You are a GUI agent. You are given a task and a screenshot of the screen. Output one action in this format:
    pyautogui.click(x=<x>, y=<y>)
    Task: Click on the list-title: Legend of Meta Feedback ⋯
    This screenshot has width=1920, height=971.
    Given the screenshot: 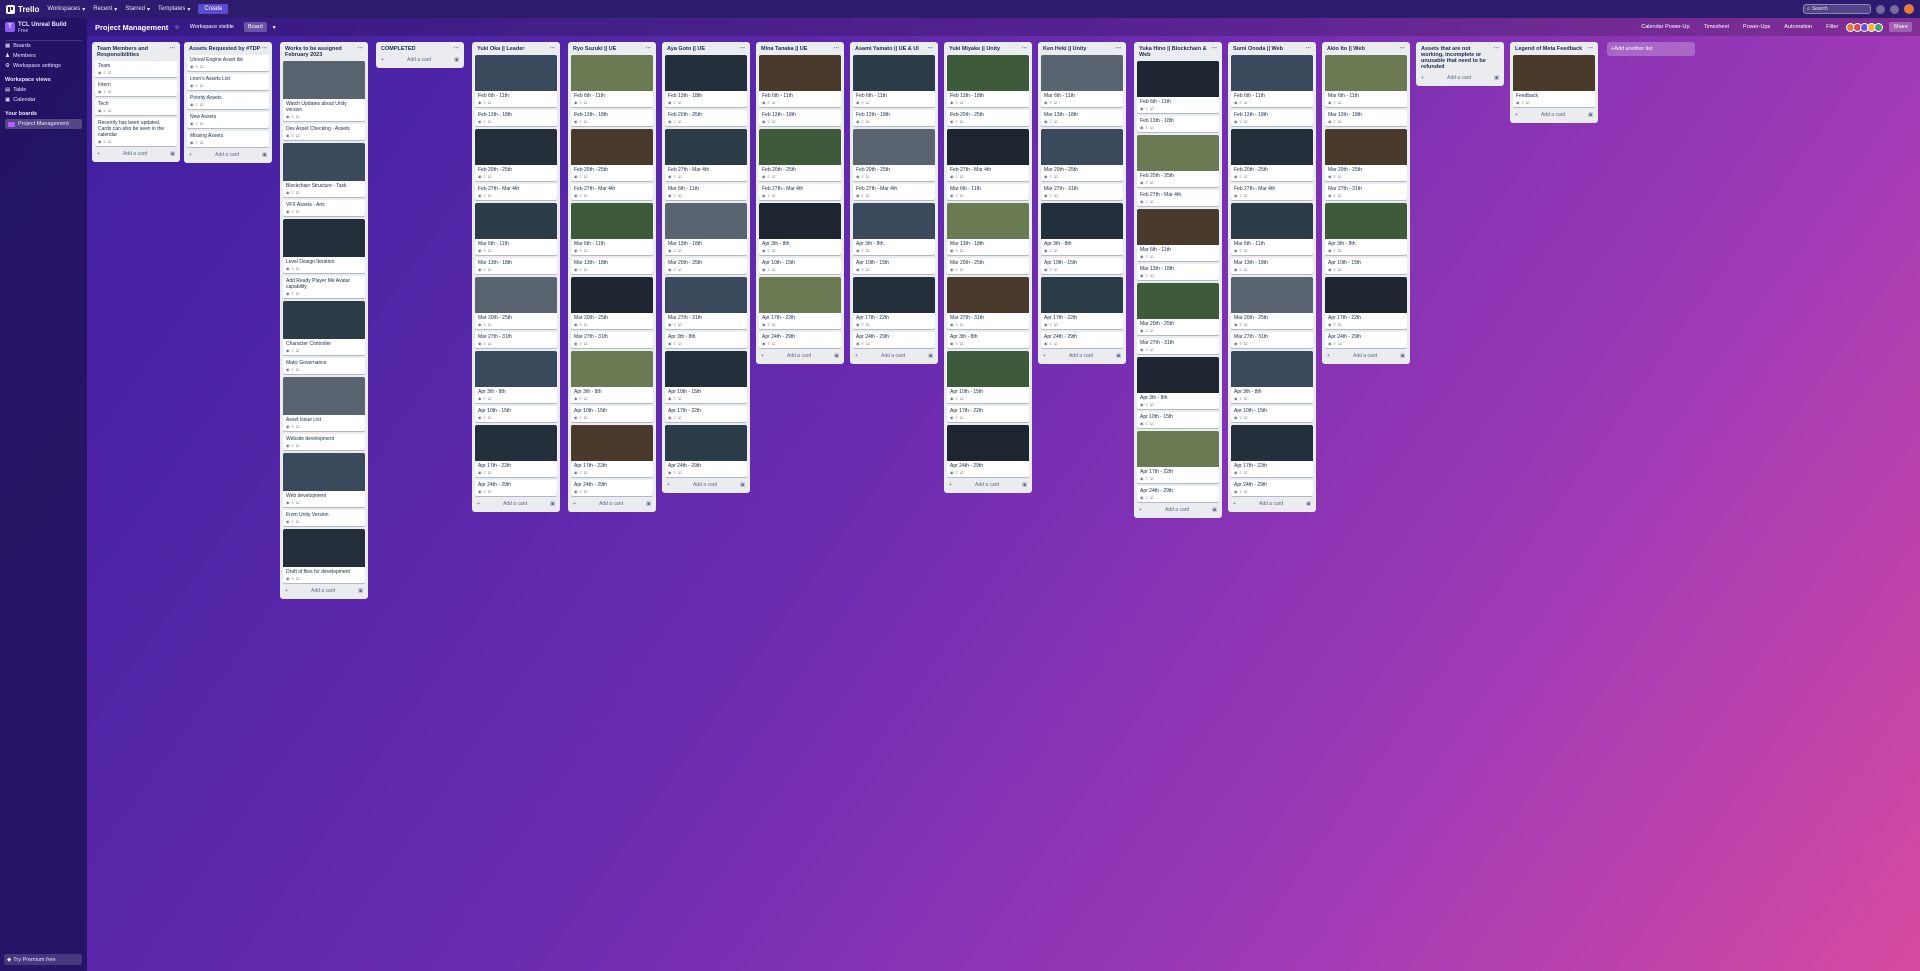 What is the action you would take?
    pyautogui.click(x=1554, y=50)
    